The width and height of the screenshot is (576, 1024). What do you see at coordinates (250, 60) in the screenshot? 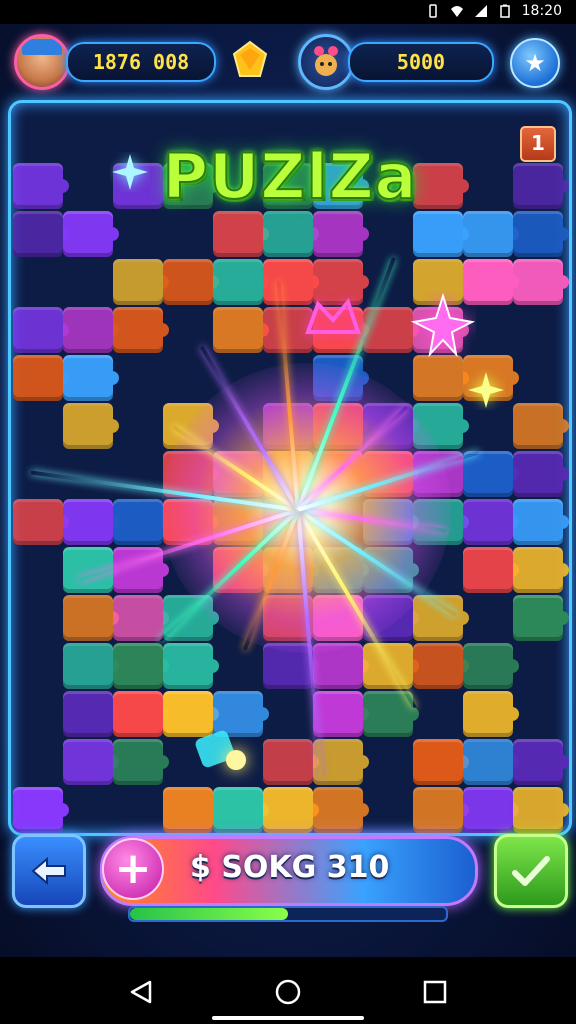
I see `gold-gem-icon` at bounding box center [250, 60].